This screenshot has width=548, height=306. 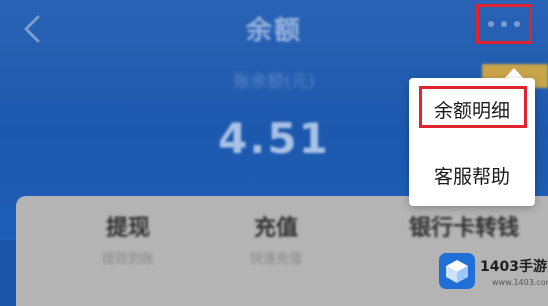 I want to click on recharge-label: 充值, so click(x=275, y=228).